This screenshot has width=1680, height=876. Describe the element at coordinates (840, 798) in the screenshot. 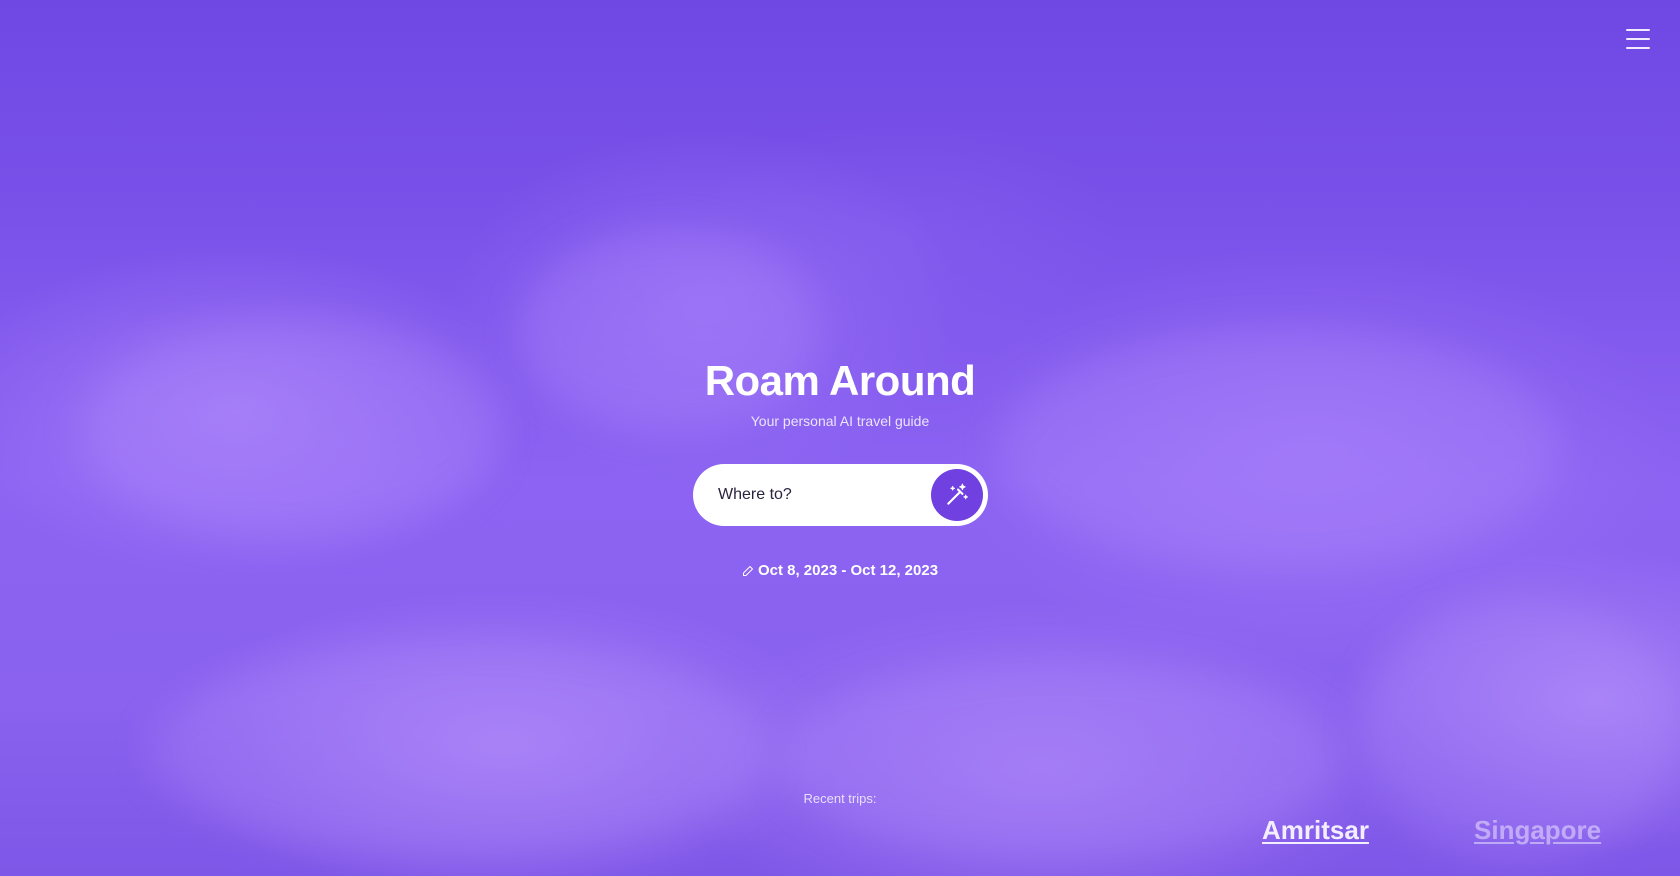

I see `recent-trips-label: Recent trips:` at that location.